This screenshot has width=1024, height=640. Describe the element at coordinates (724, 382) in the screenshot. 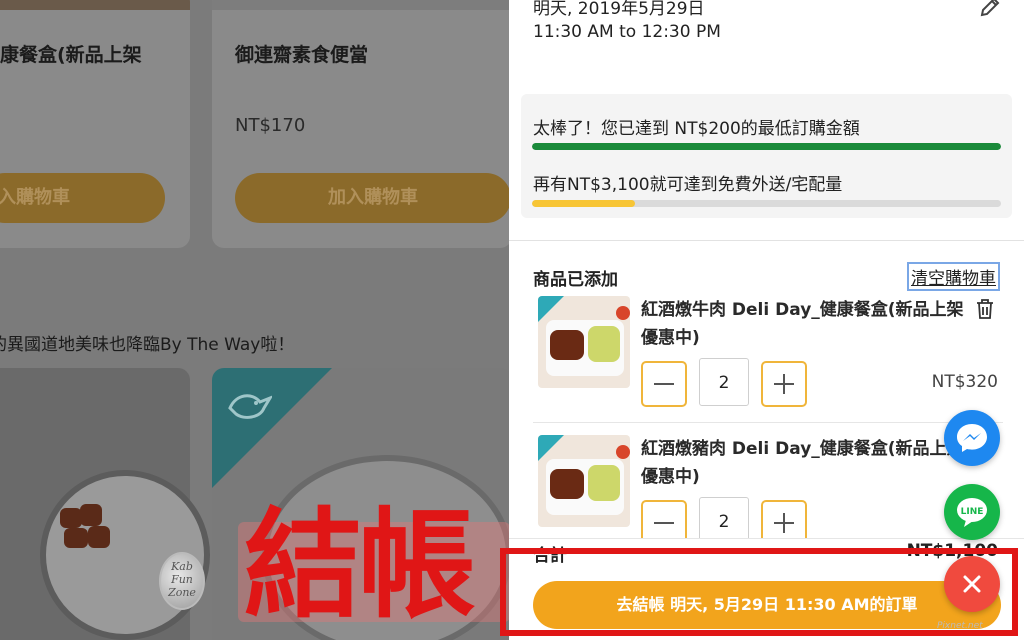

I see `quantity-input: 2` at that location.